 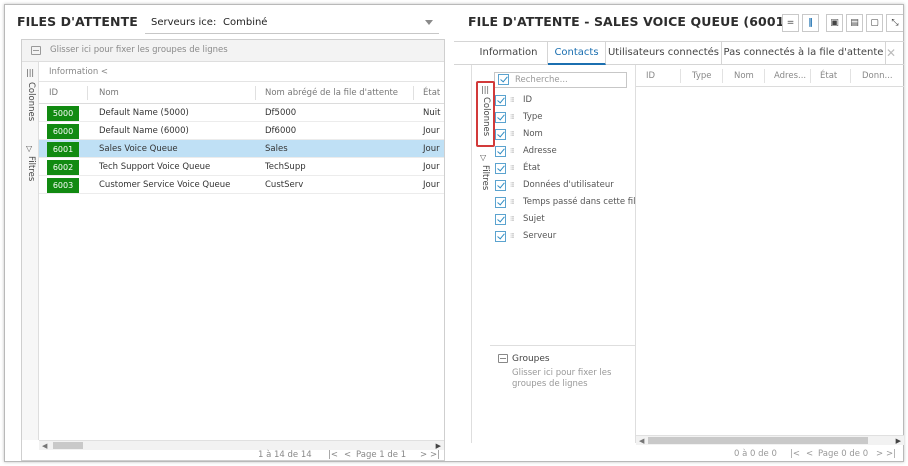 What do you see at coordinates (563, 169) in the screenshot?
I see `column-item-state: ⁞⁞⁞ État` at bounding box center [563, 169].